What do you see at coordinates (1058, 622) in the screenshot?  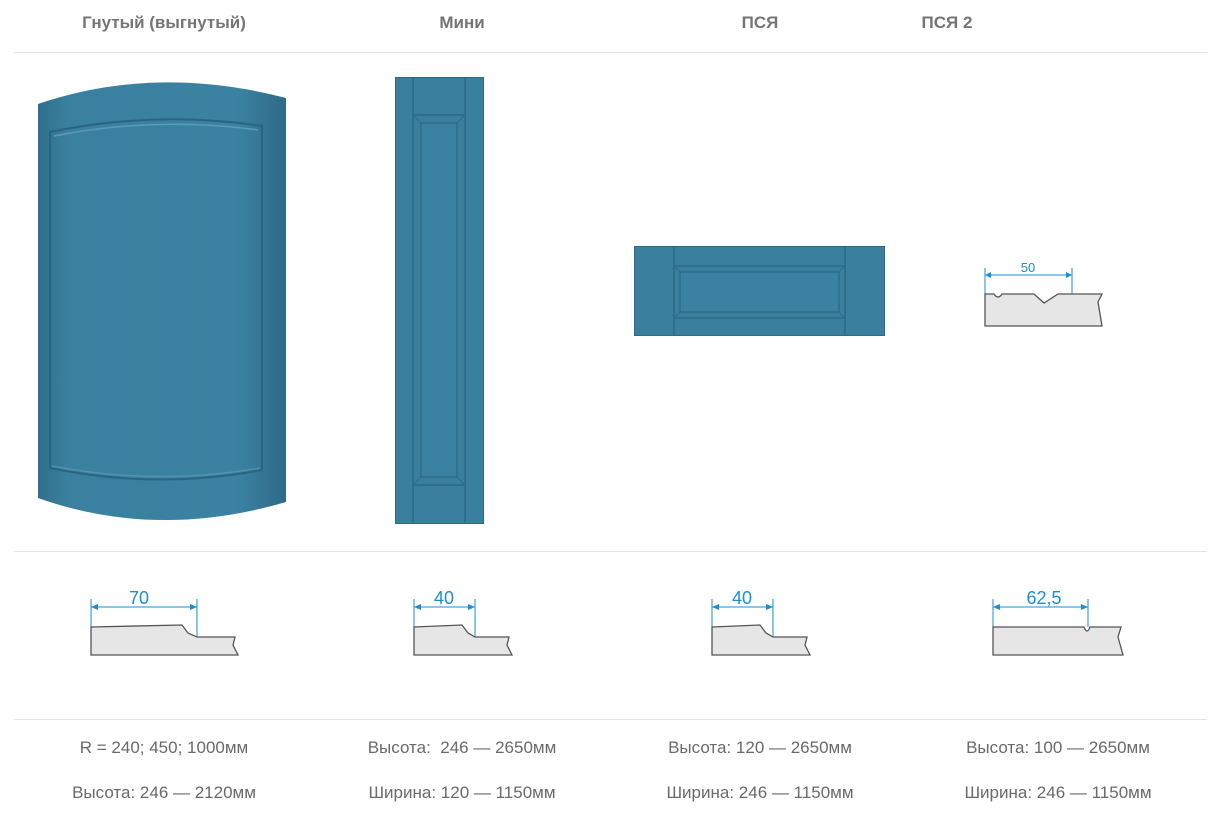 I see `profile-psya2: 62,5` at bounding box center [1058, 622].